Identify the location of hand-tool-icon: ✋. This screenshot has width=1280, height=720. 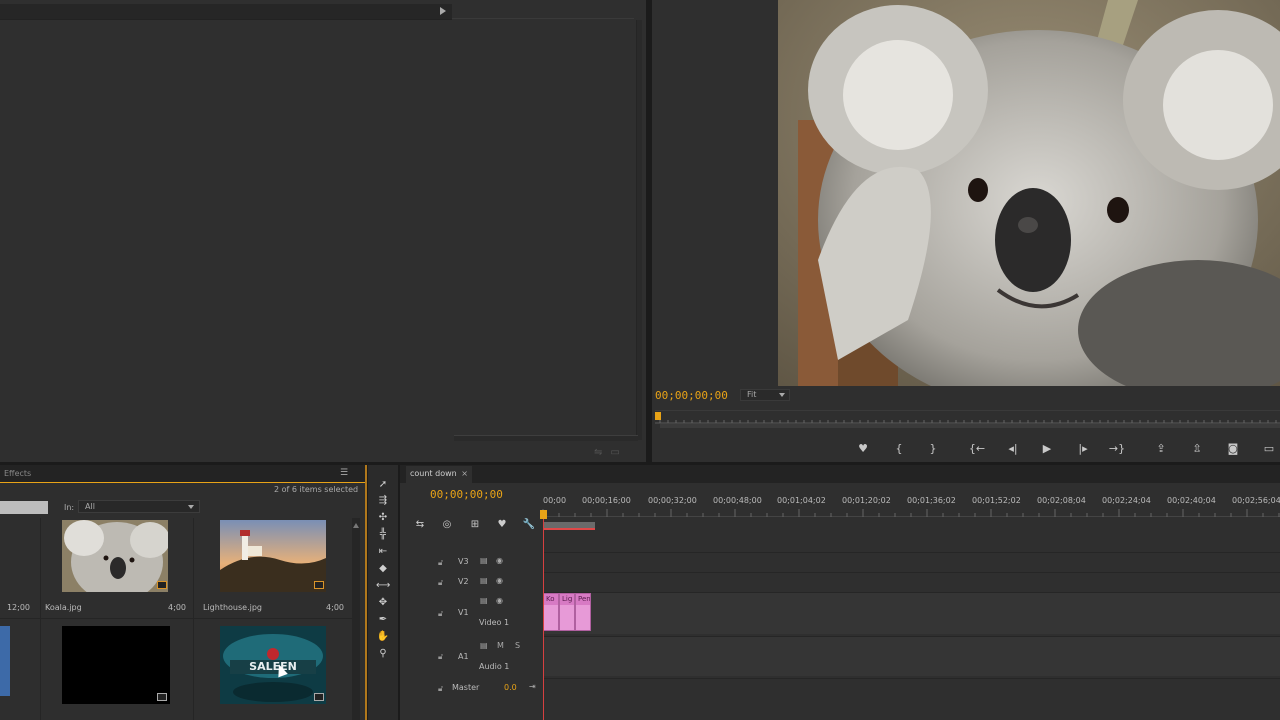
(383, 637).